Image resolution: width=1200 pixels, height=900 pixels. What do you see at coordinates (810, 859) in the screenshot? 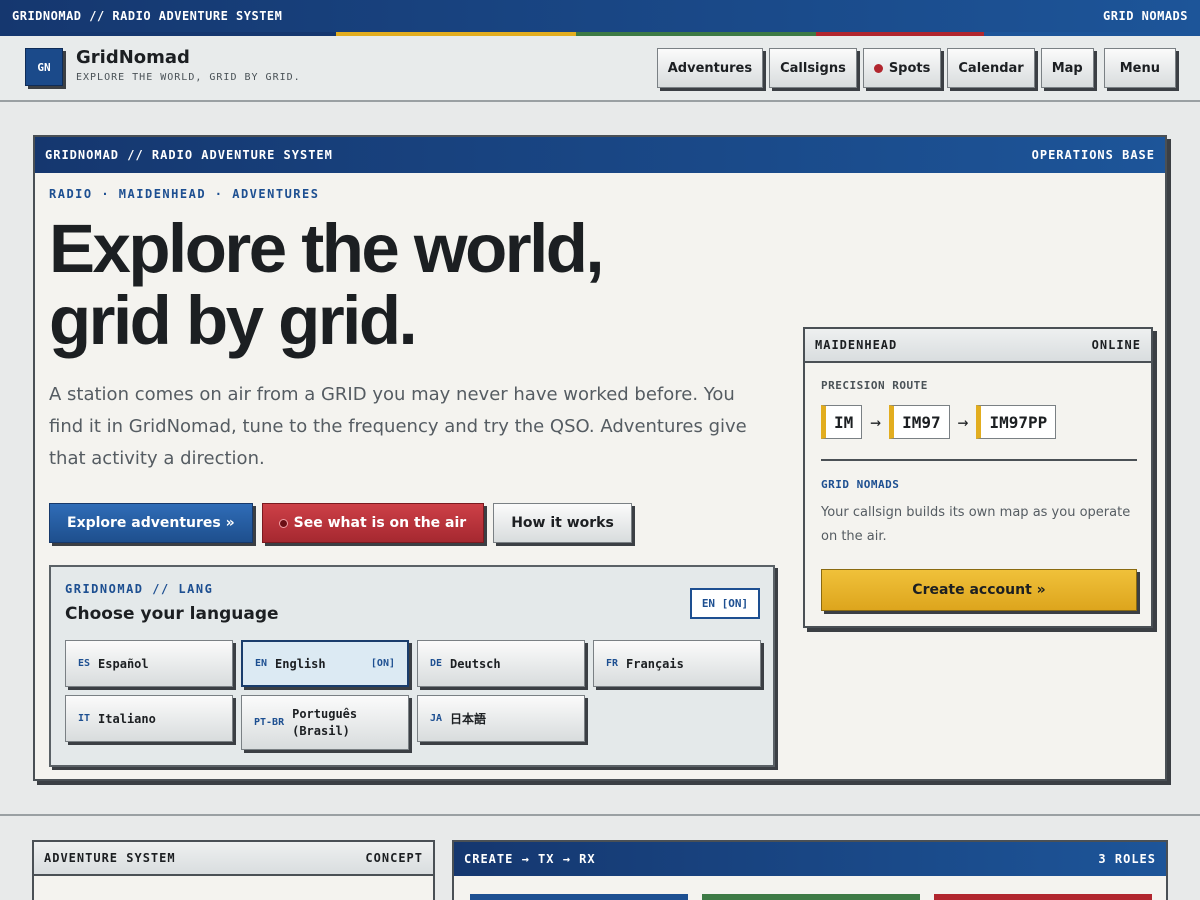
I see `roles-panel-header: CREATE → TX → RX 3 ROLES` at bounding box center [810, 859].